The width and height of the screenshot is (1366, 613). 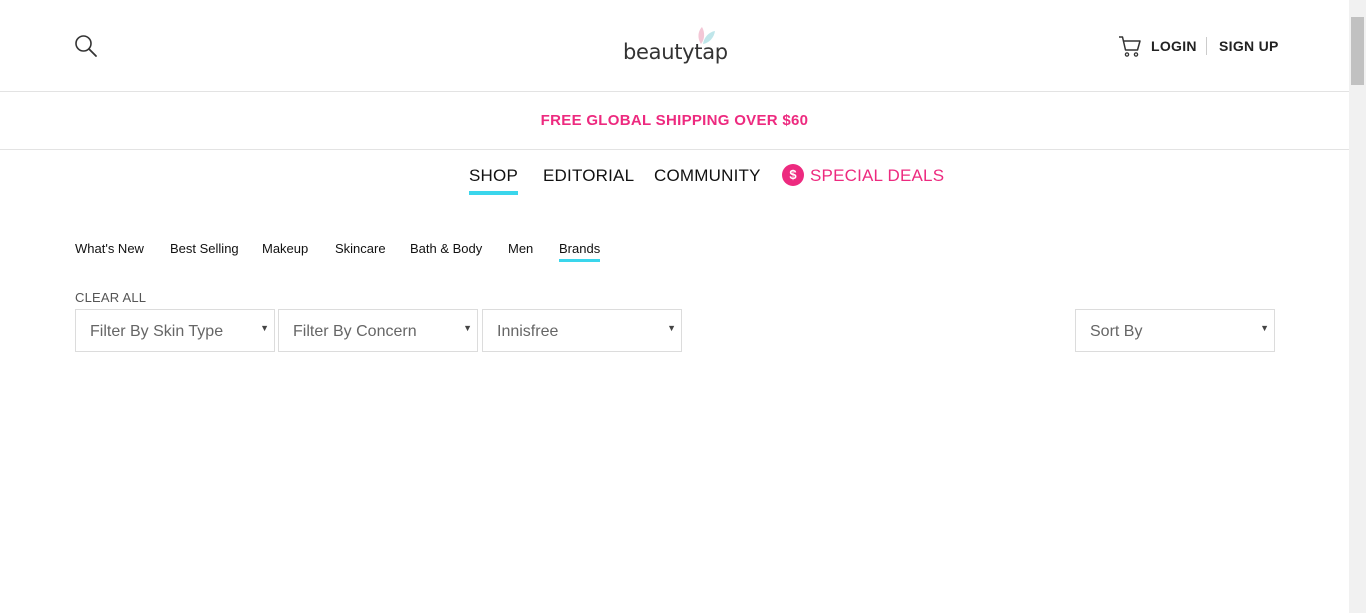 What do you see at coordinates (109, 248) in the screenshot?
I see `category-whats-new: What's New` at bounding box center [109, 248].